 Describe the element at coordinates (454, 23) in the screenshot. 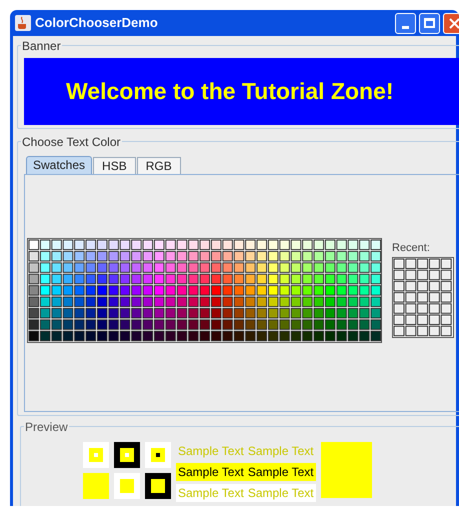

I see `close-icon` at that location.